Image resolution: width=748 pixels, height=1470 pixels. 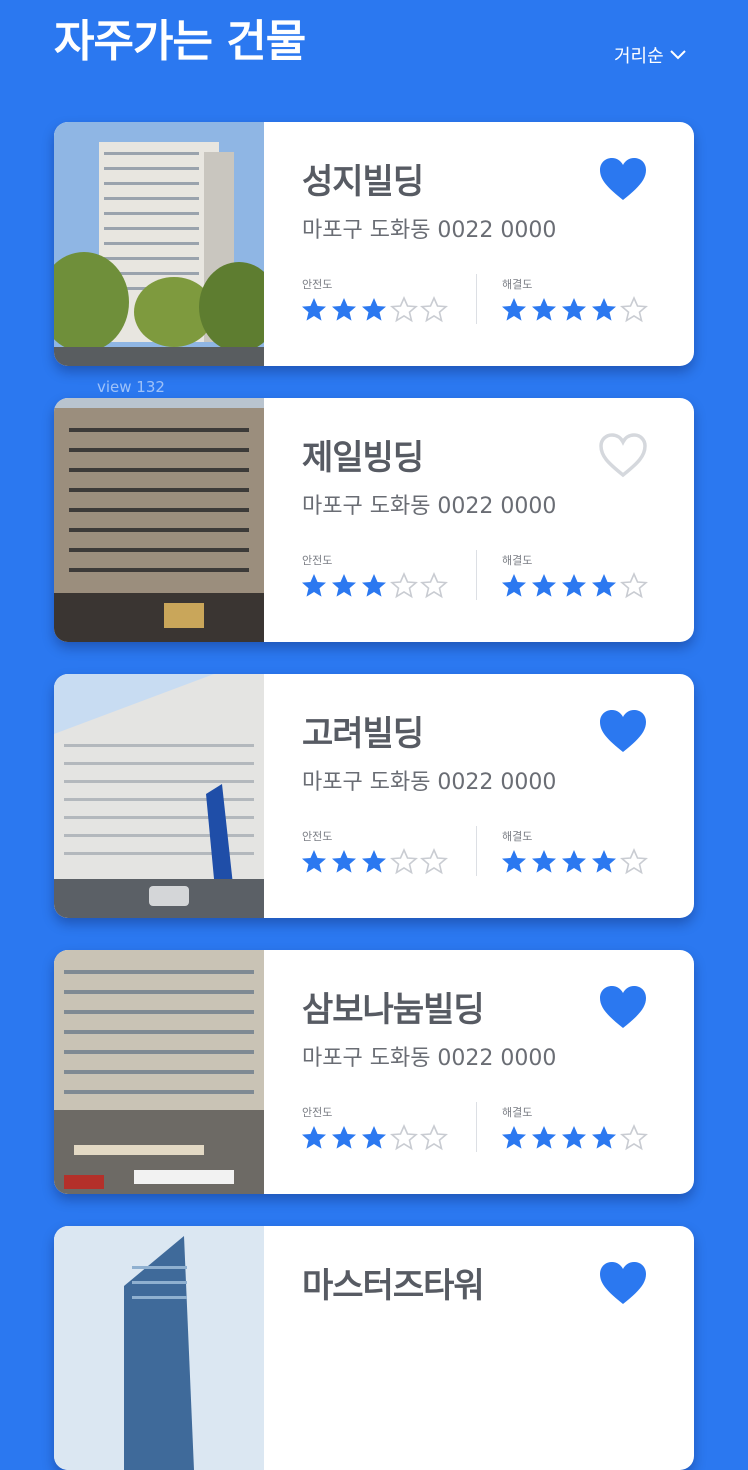 I want to click on building-name: 고려빌딩, so click(x=363, y=734).